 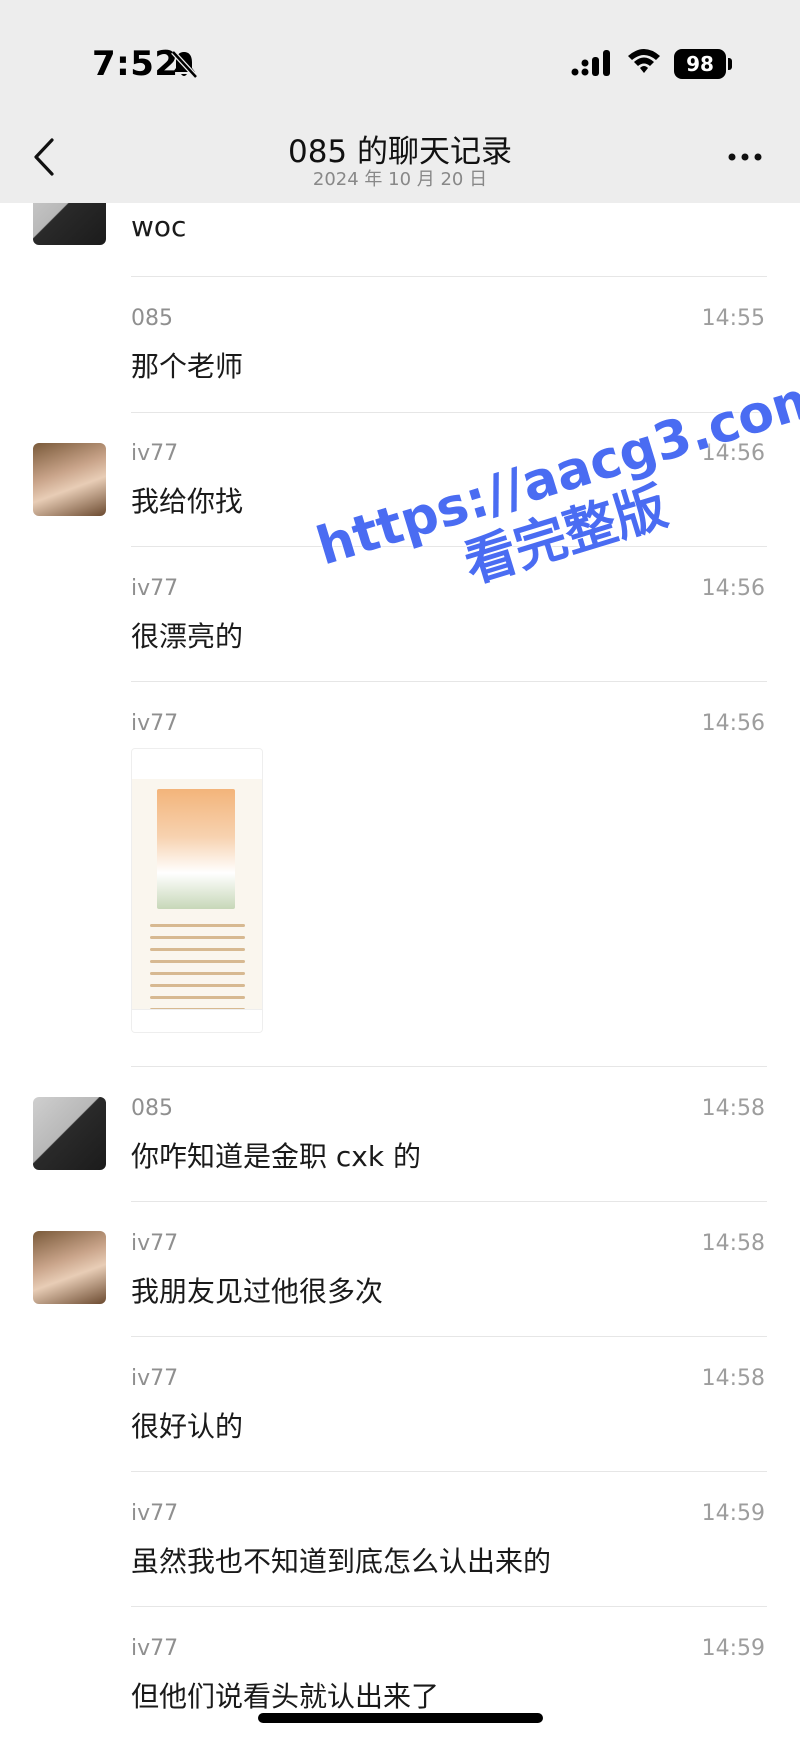 What do you see at coordinates (566, 535) in the screenshot?
I see `watermark-caption: 看完整版` at bounding box center [566, 535].